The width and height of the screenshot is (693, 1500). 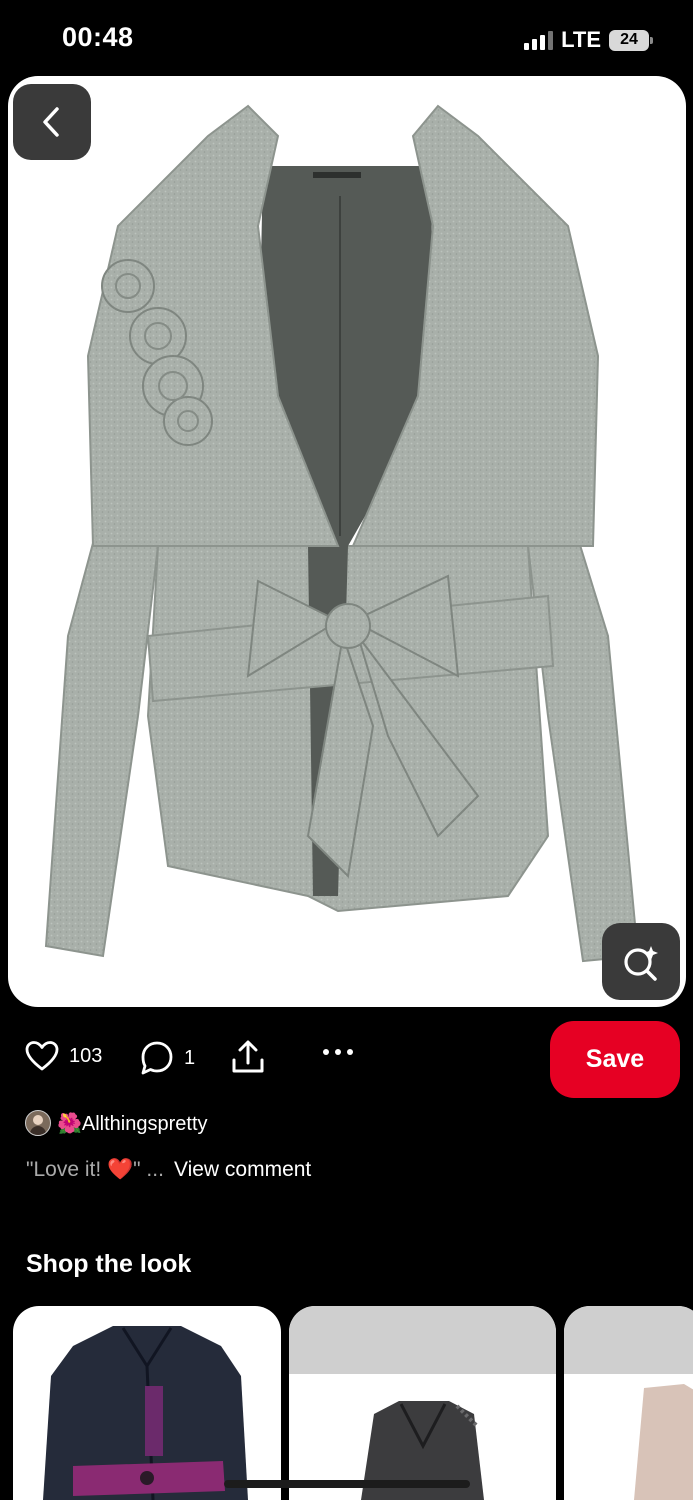 I want to click on back-button, so click(x=52, y=122).